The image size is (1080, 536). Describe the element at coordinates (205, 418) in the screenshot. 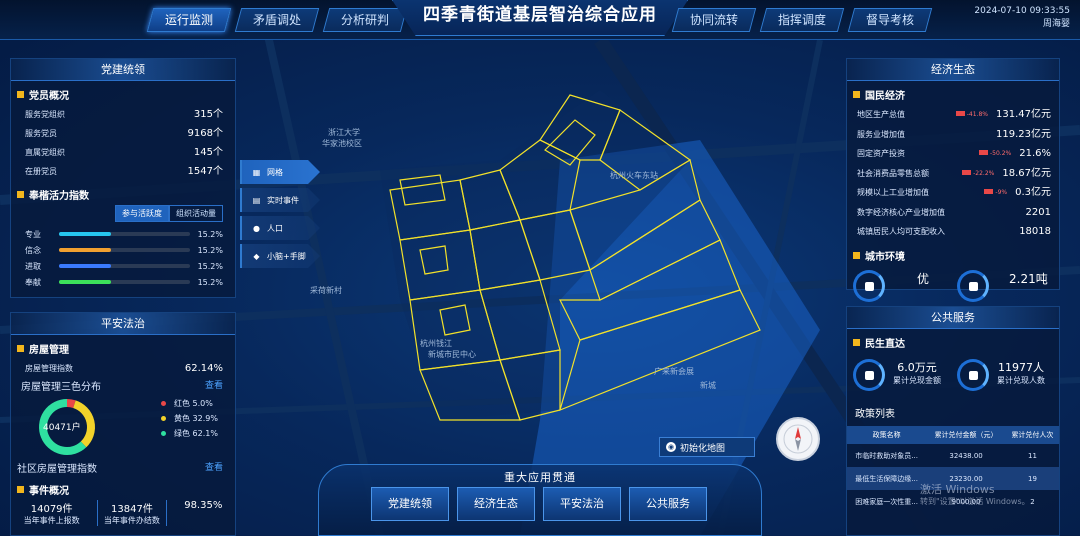

I see `legend-value: 32.9%` at that location.